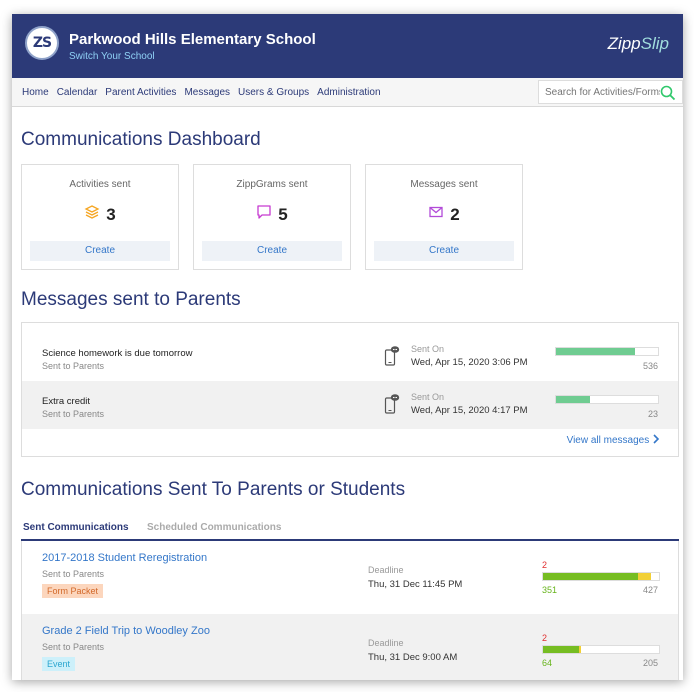  I want to click on nav-parent-activities: Parent Activities, so click(140, 92).